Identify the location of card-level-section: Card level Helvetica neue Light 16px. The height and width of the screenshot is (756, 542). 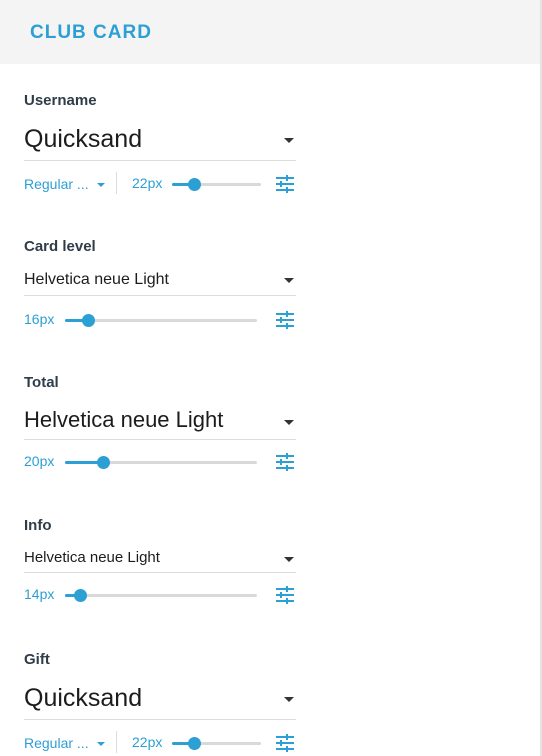
(160, 288).